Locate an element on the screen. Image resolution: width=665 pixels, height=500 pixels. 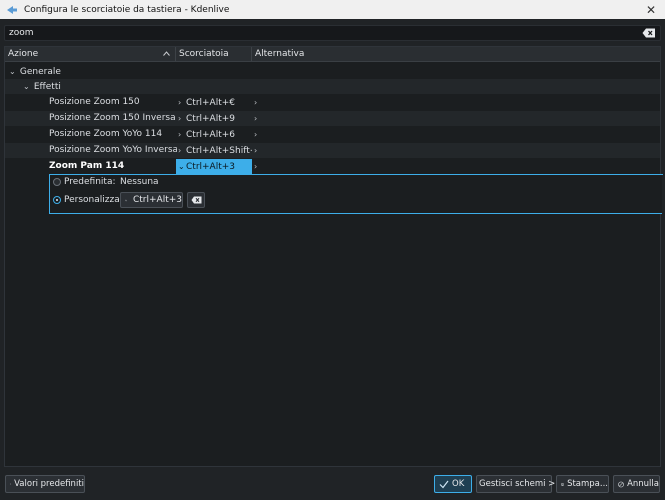
table-row: Posizione Zoom 150 › Ctrl+Alt+€ › is located at coordinates (332, 102).